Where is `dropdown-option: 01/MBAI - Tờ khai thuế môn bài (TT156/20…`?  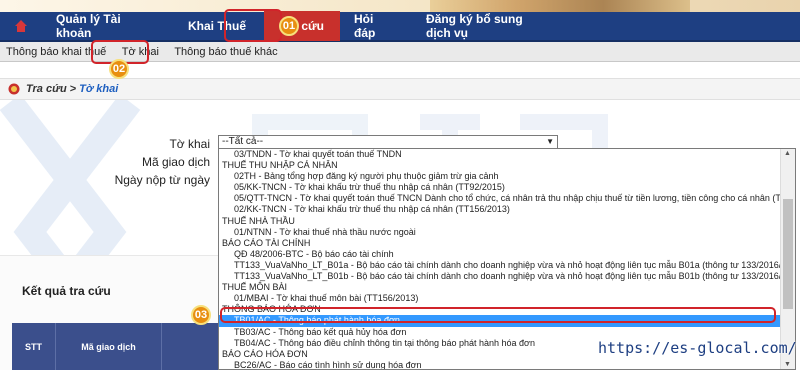
dropdown-option: 01/MBAI - Tờ khai thuế môn bài (TT156/20… is located at coordinates (507, 298).